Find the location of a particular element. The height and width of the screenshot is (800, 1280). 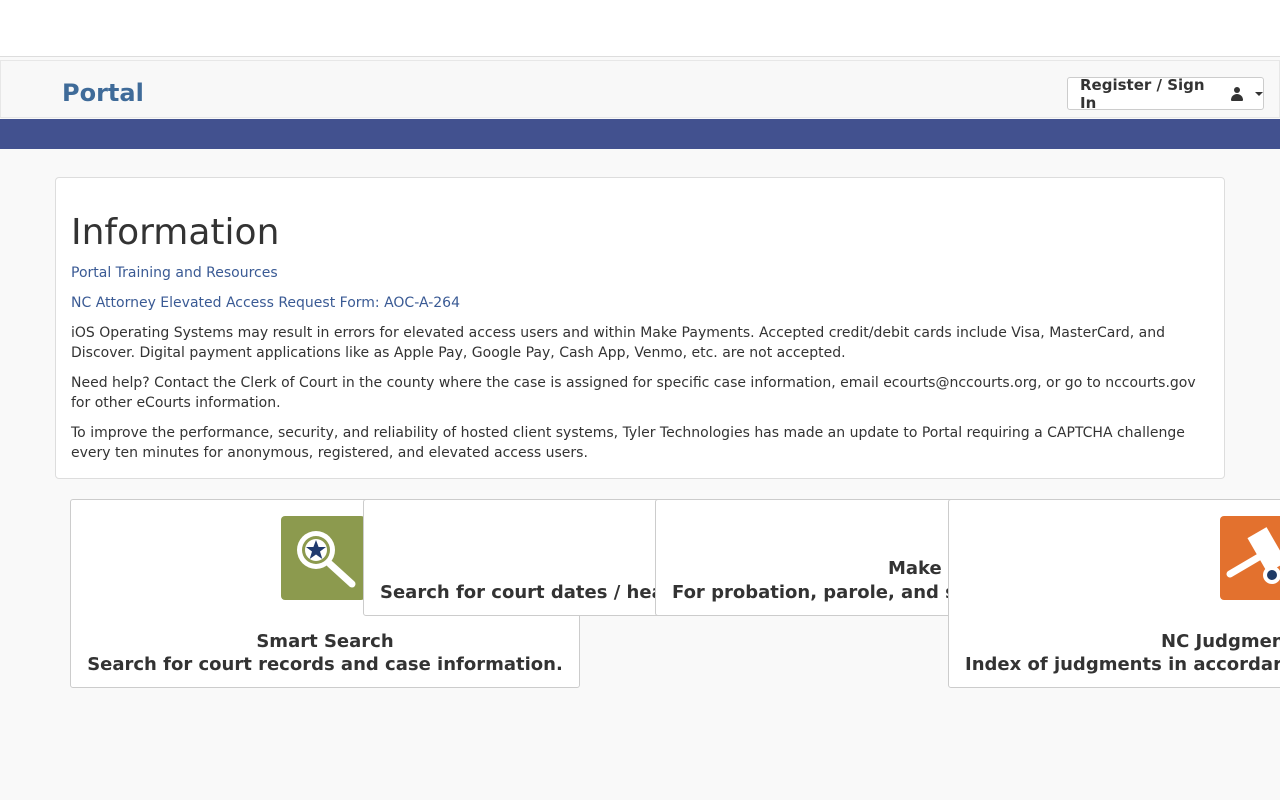

nc-judgments-description: Index of judgments in accordar is located at coordinates (1122, 664).